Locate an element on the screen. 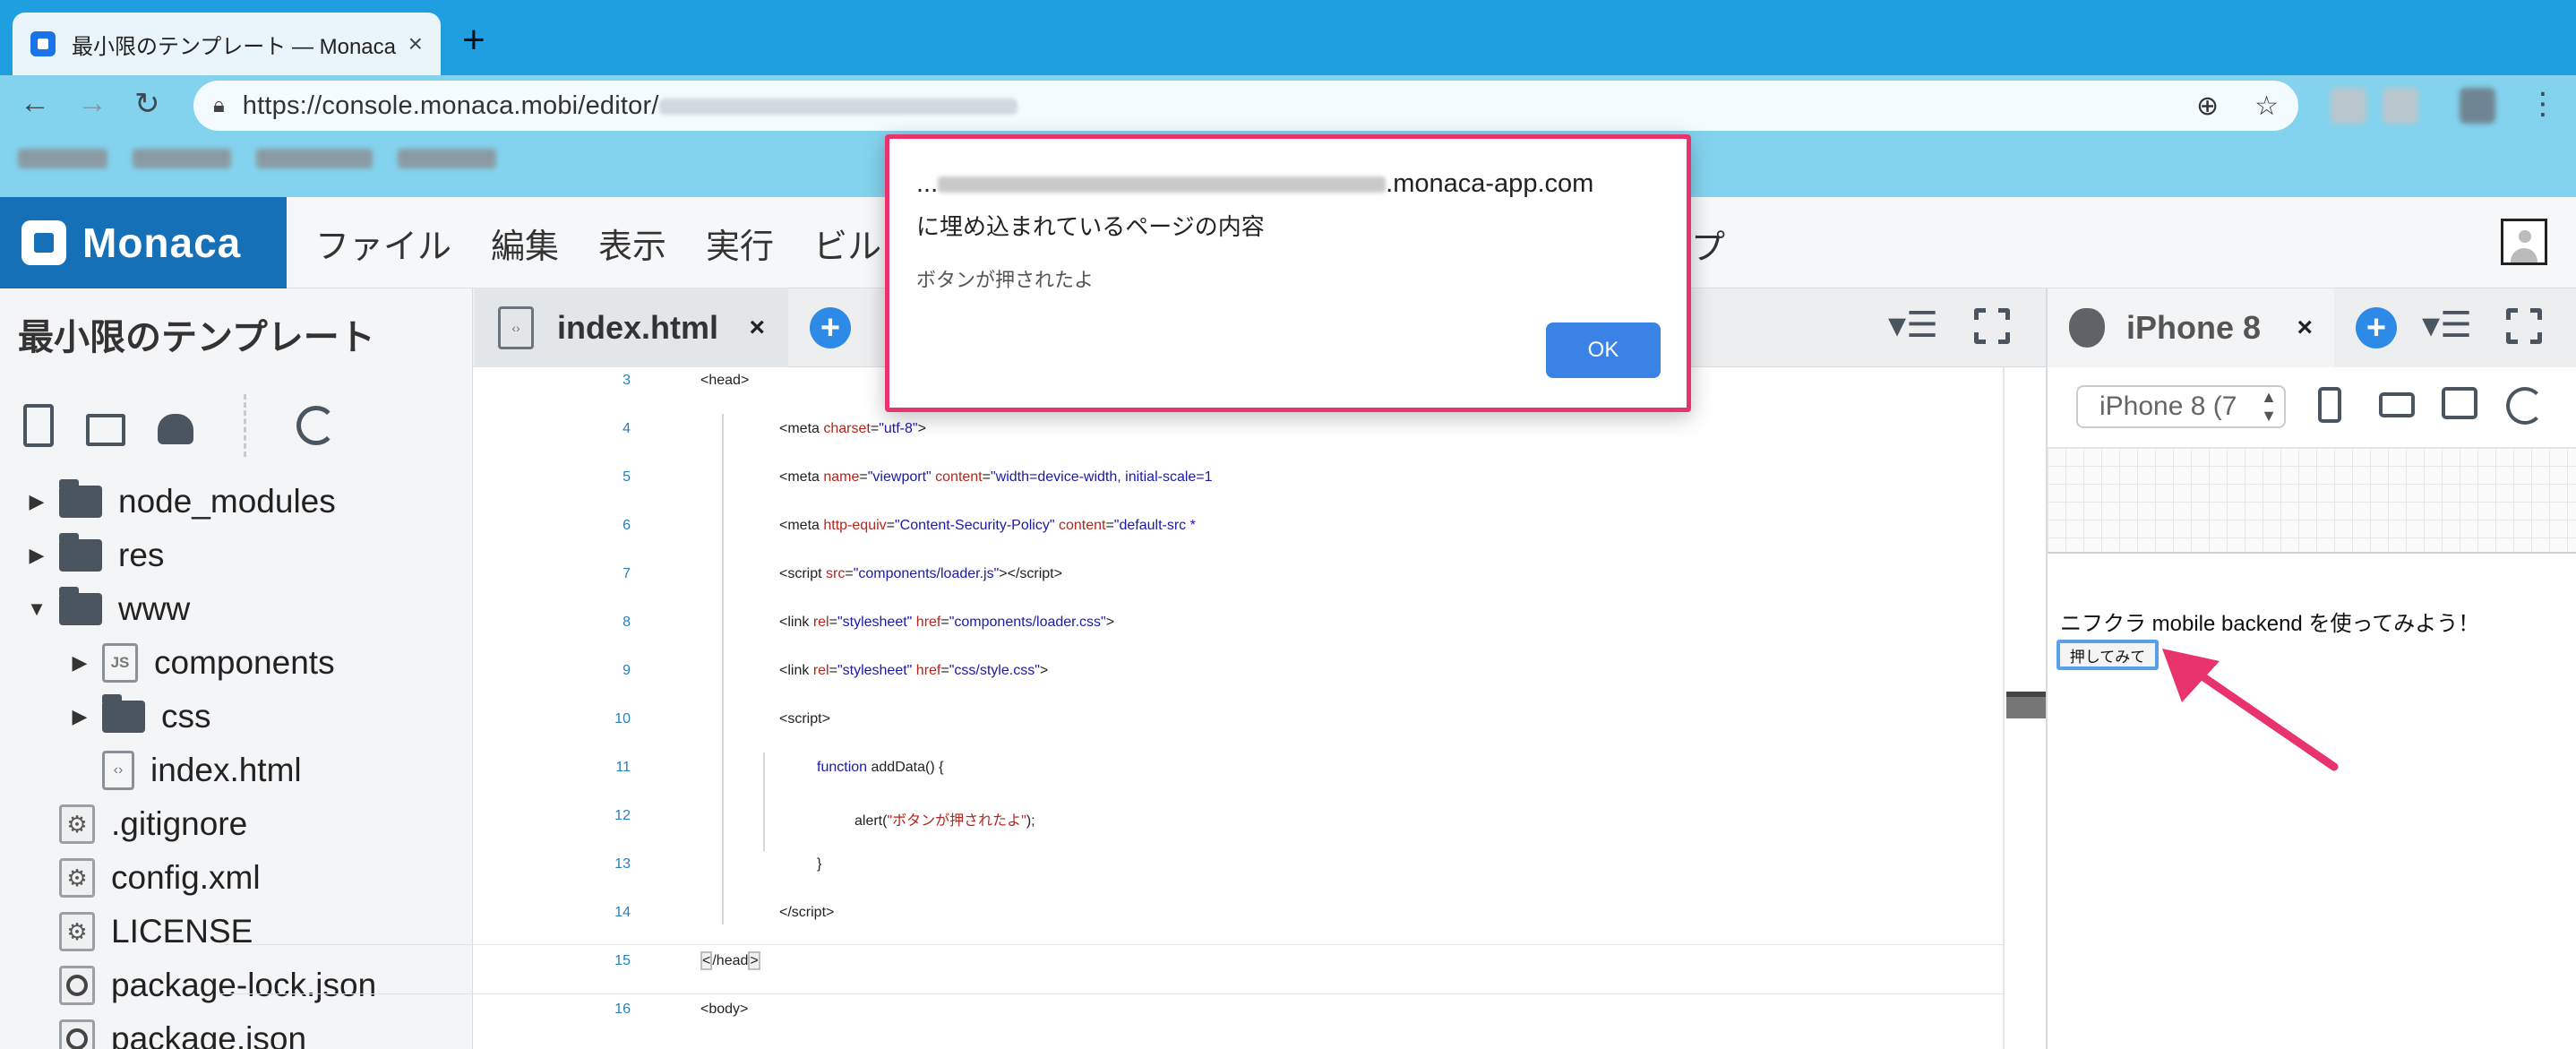 The width and height of the screenshot is (2576, 1049). tree-item-components: ▶ JS components is located at coordinates (236, 663).